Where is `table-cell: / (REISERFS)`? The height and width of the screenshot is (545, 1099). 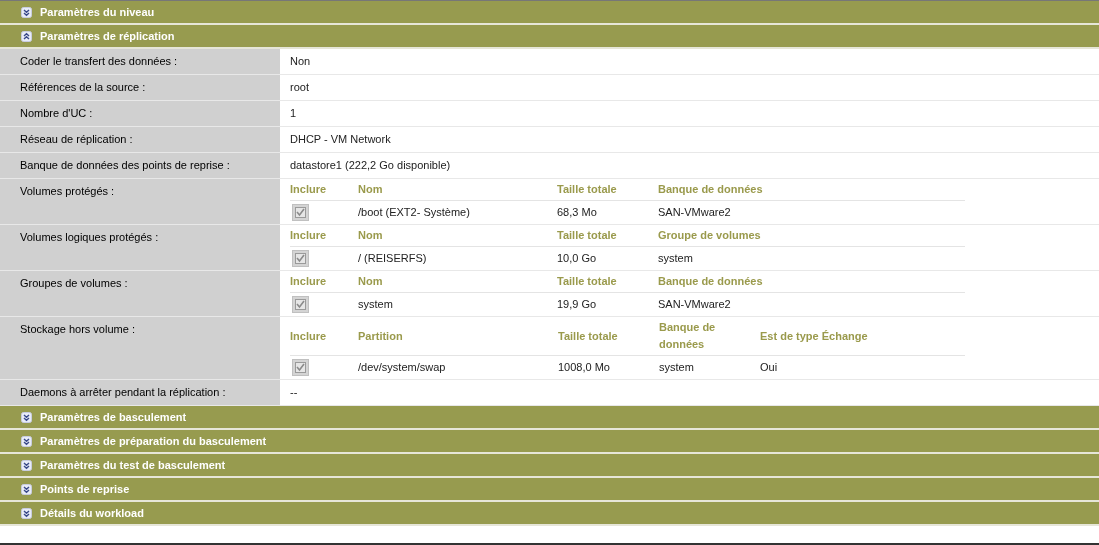
table-cell: / (REISERFS) is located at coordinates (457, 258).